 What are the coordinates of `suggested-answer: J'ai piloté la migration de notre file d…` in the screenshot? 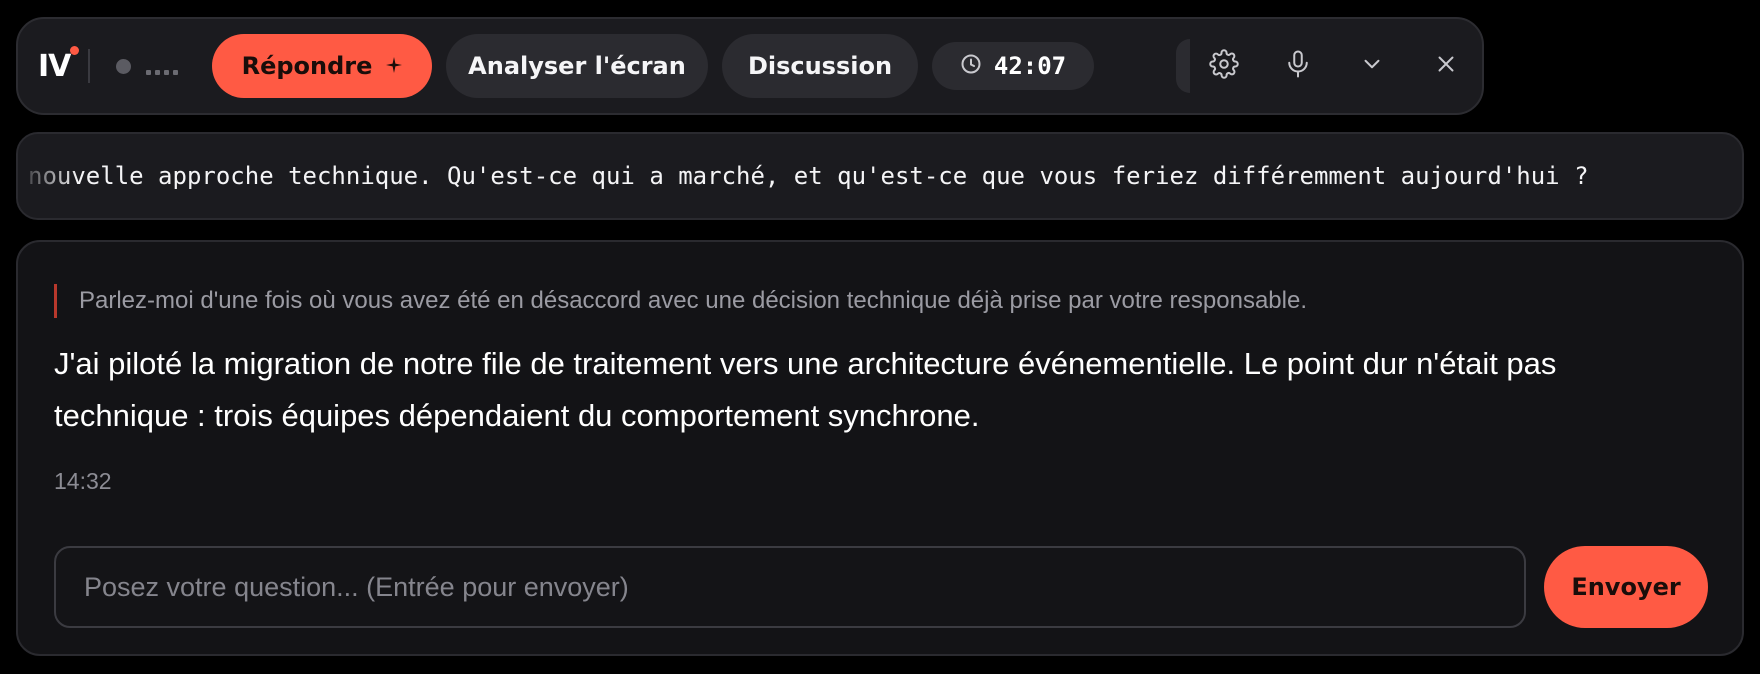 It's located at (805, 389).